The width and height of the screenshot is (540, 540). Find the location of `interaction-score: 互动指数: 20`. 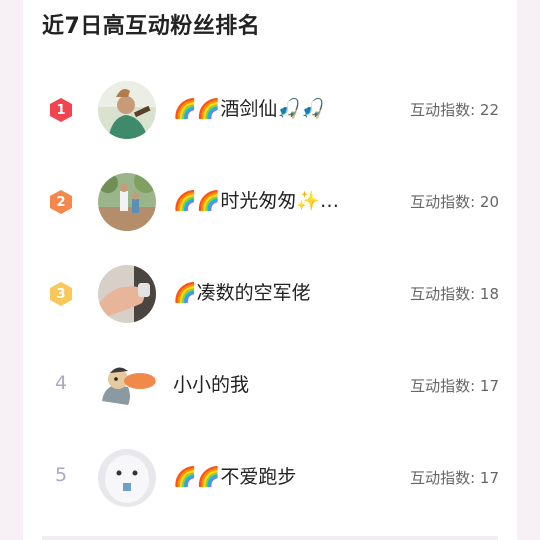

interaction-score: 互动指数: 20 is located at coordinates (454, 201).